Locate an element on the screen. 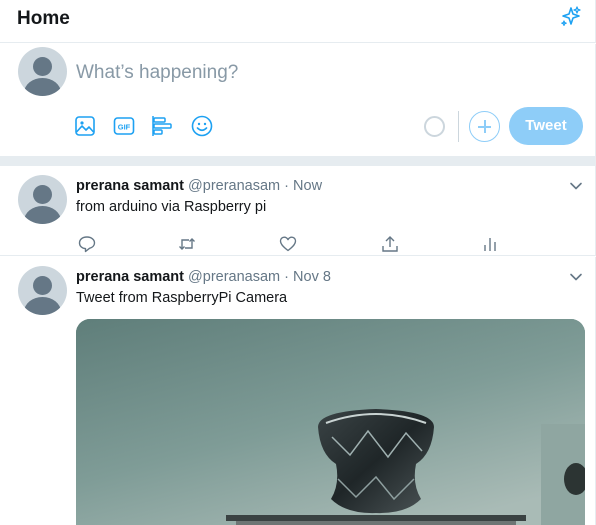  tweet-timestamp: Nov 8 is located at coordinates (312, 277).